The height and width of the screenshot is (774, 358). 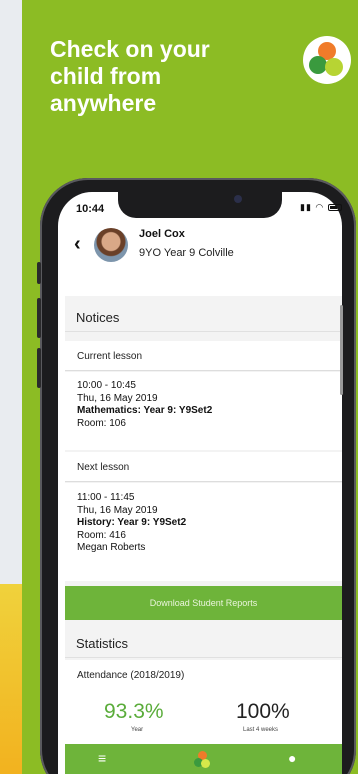 I want to click on attendance-year-caption: Year, so click(x=137, y=730).